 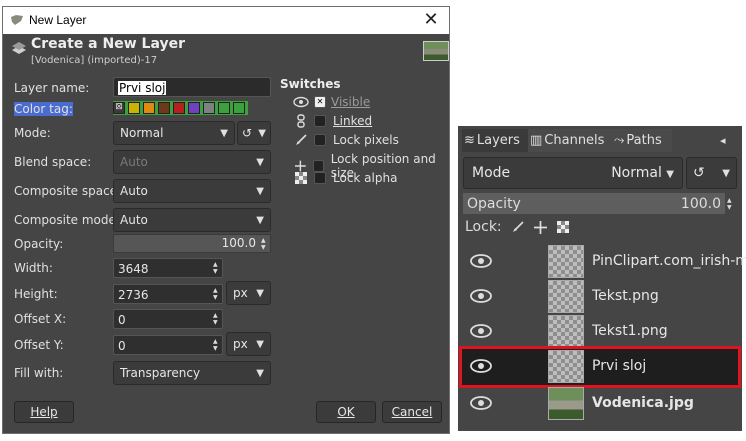 What do you see at coordinates (301, 178) in the screenshot?
I see `checkerboard-icon` at bounding box center [301, 178].